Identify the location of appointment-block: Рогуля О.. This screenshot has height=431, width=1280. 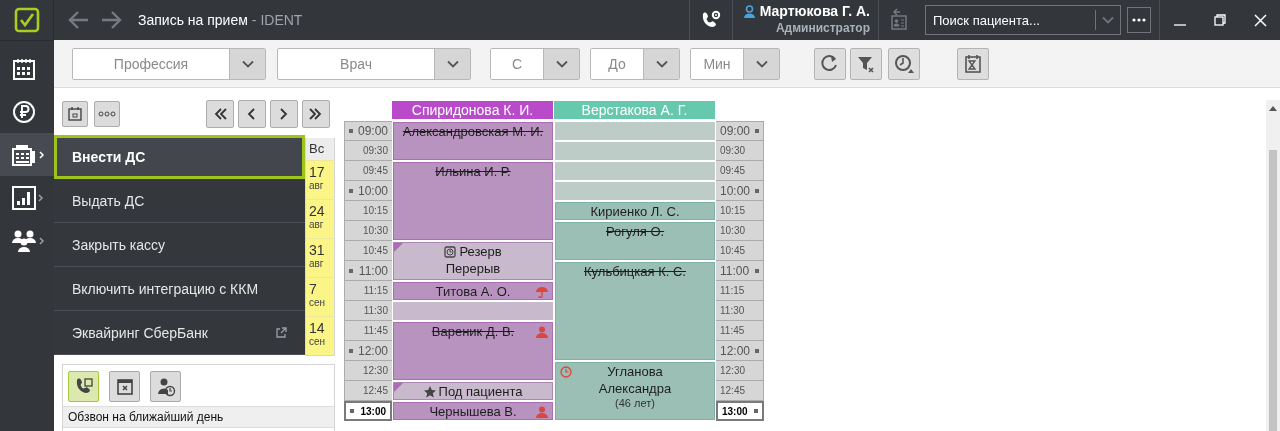
(635, 241).